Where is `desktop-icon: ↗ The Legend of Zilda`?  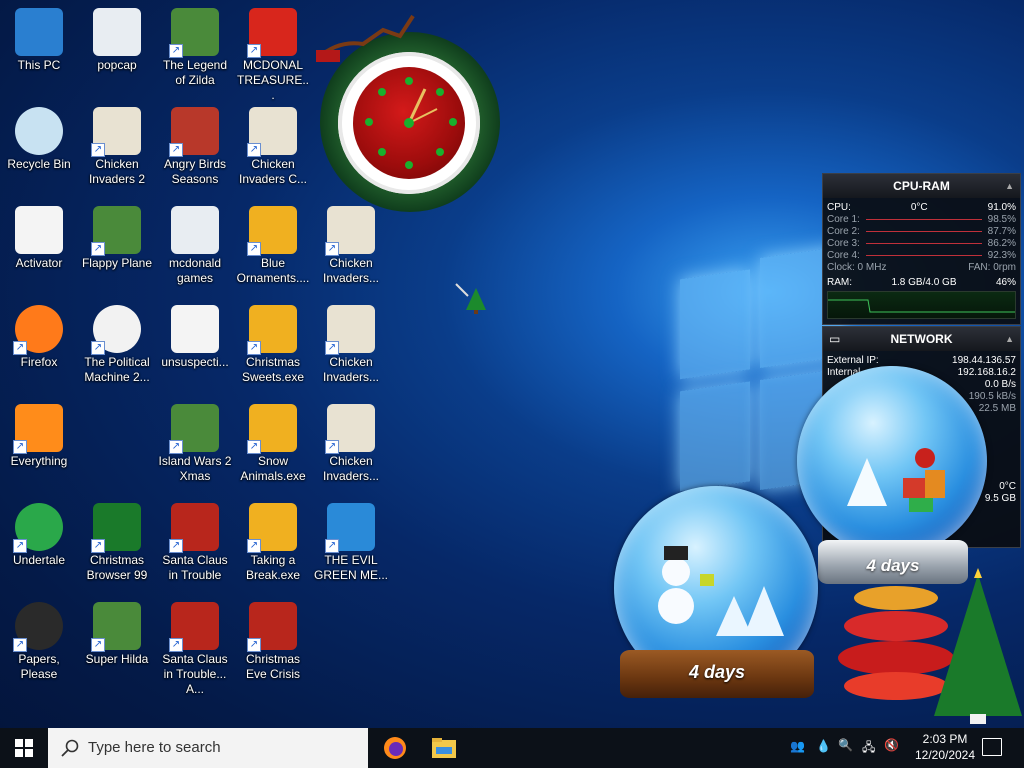 desktop-icon: ↗ The Legend of Zilda is located at coordinates (195, 52).